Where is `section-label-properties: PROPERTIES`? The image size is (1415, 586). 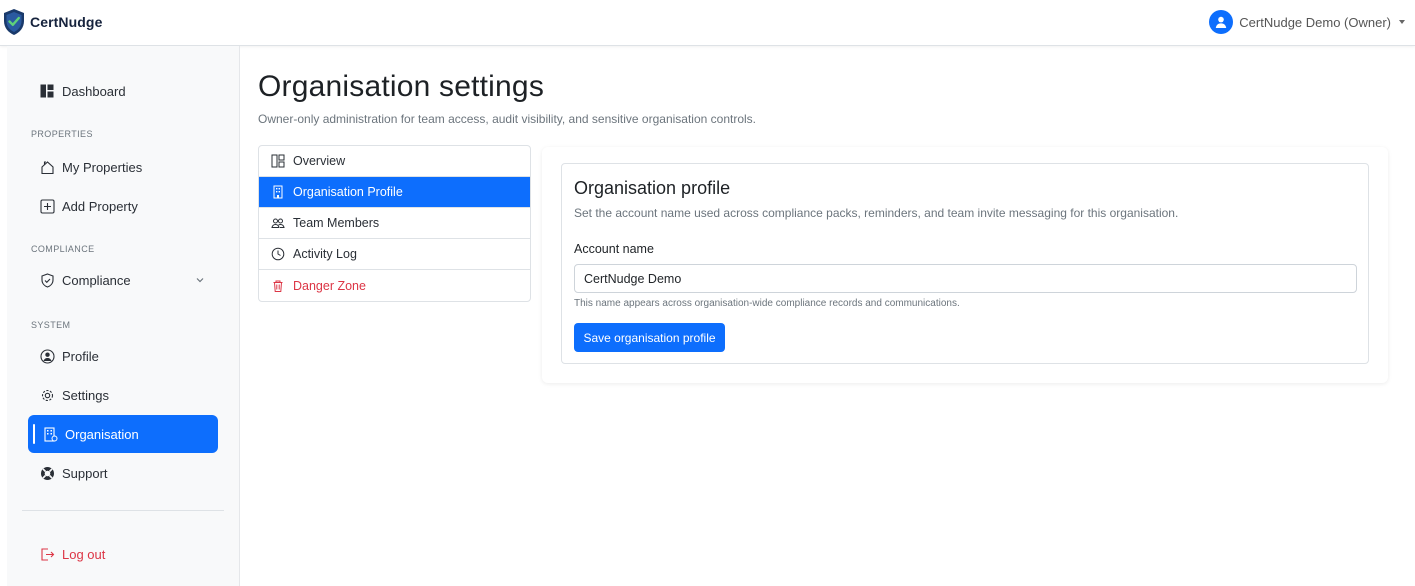
section-label-properties: PROPERTIES is located at coordinates (62, 134).